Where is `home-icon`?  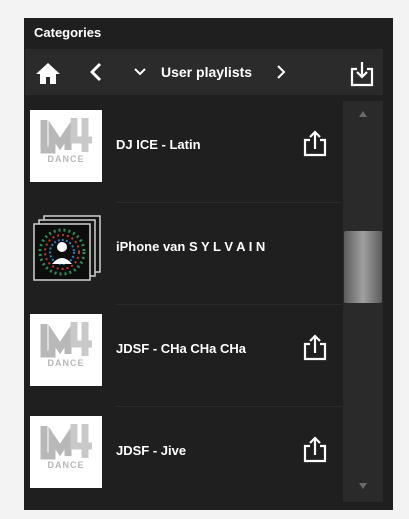 home-icon is located at coordinates (48, 73).